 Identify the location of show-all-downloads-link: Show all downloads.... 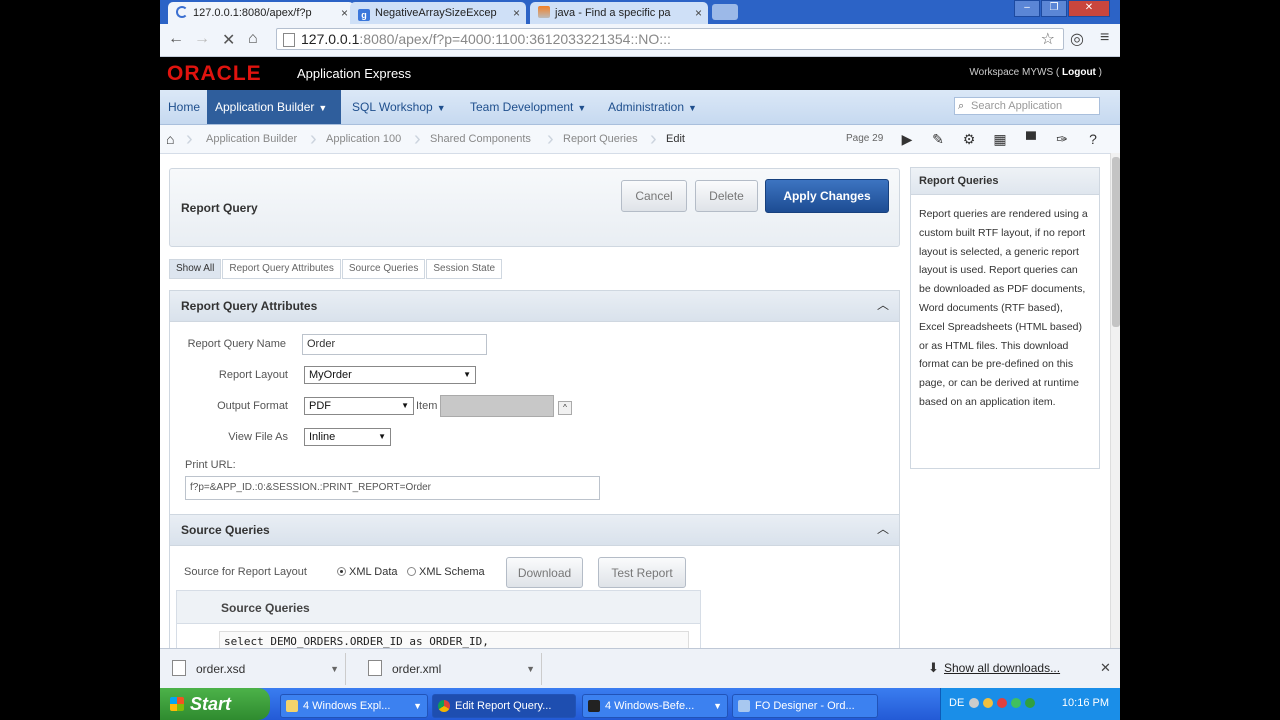
(1002, 668).